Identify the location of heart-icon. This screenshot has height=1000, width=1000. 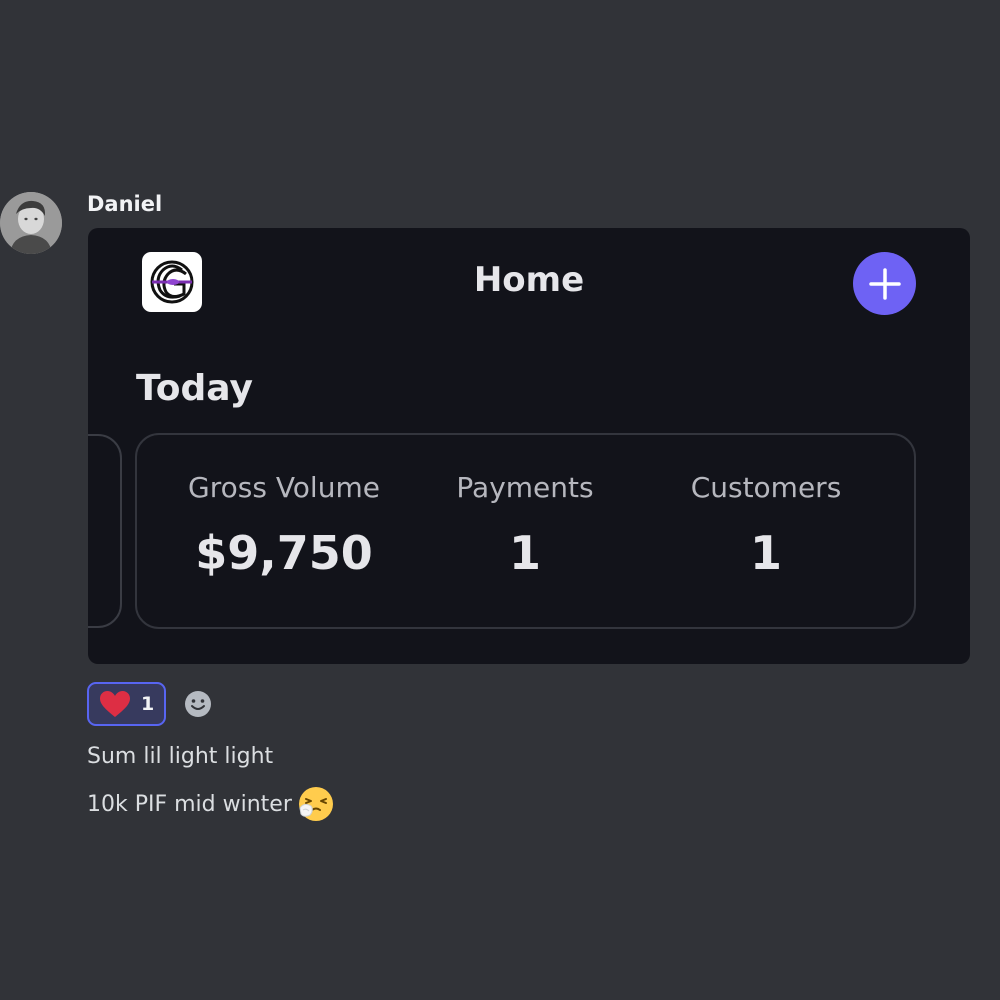
(115, 704).